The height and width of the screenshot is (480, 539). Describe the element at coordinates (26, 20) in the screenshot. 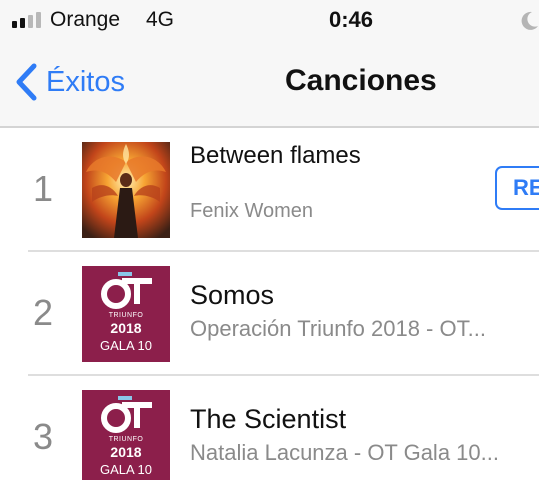

I see `signal-strength-icon` at that location.